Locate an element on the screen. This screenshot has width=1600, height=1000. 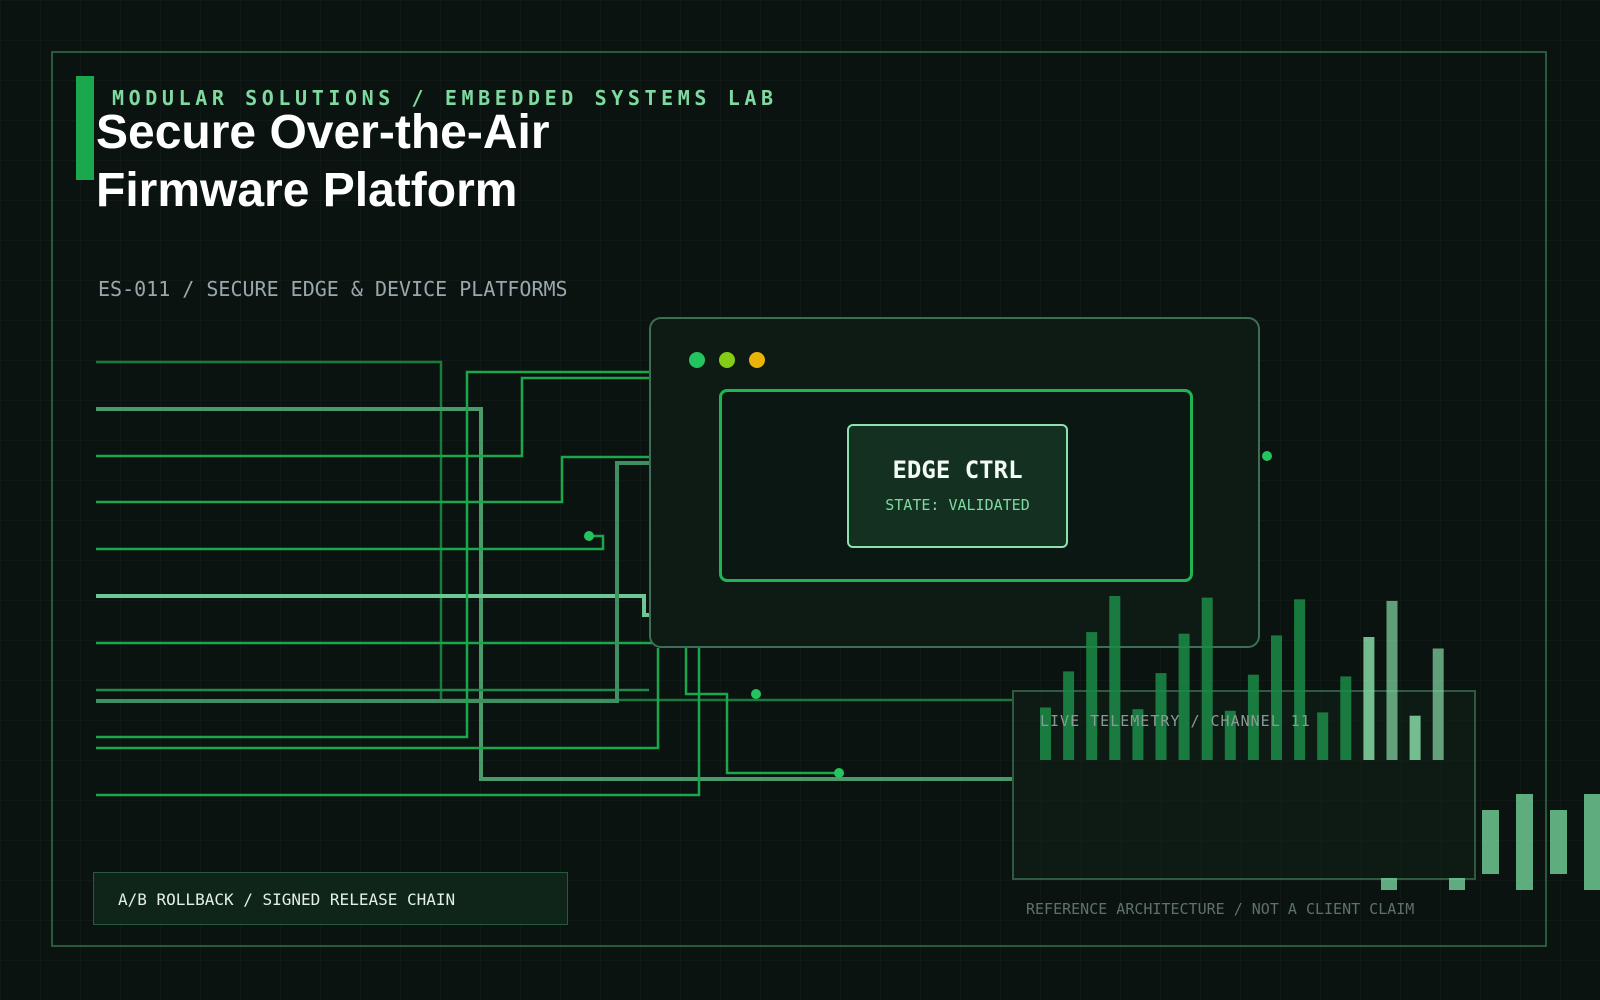
telemetry-bars is located at coordinates (1320, 743).